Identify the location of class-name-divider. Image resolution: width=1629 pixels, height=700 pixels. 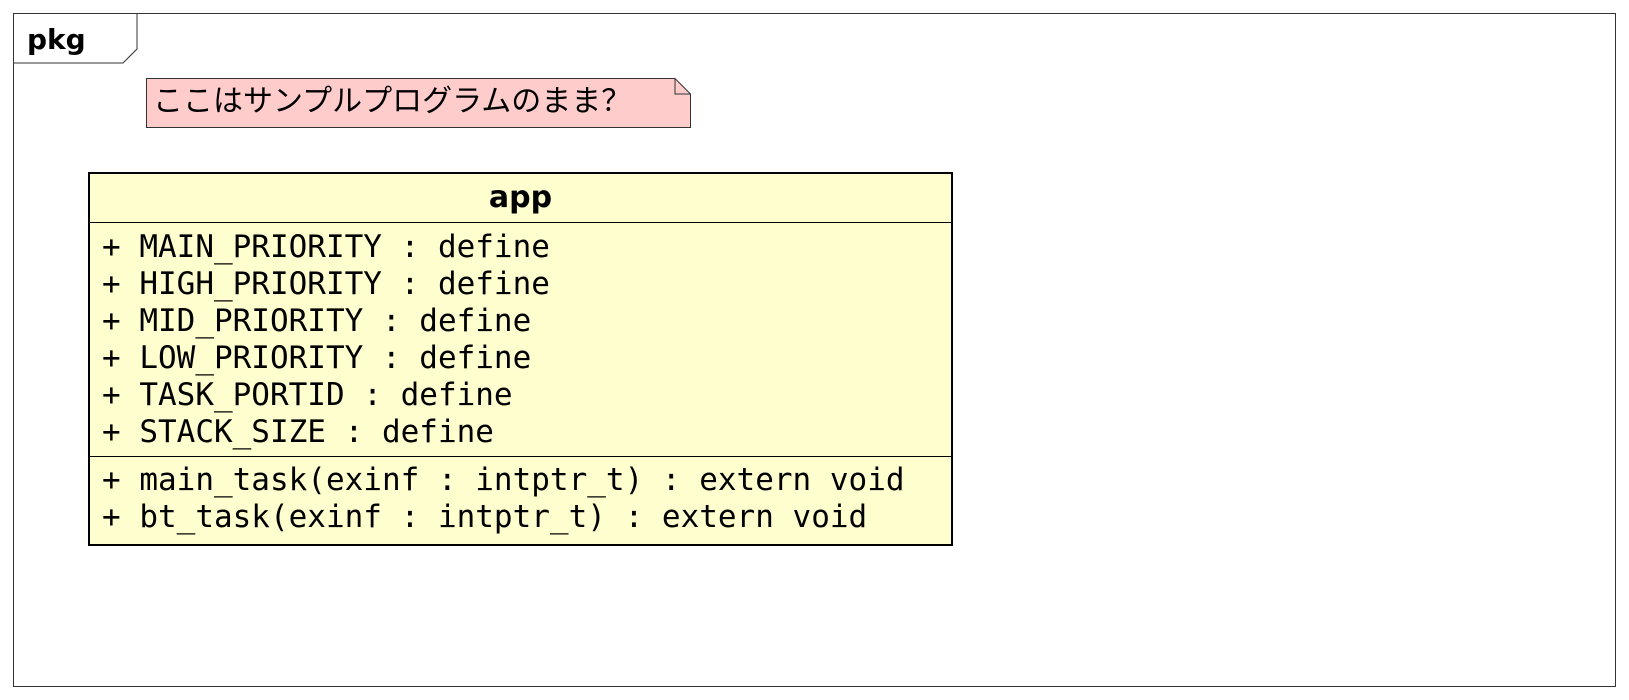
(520, 222).